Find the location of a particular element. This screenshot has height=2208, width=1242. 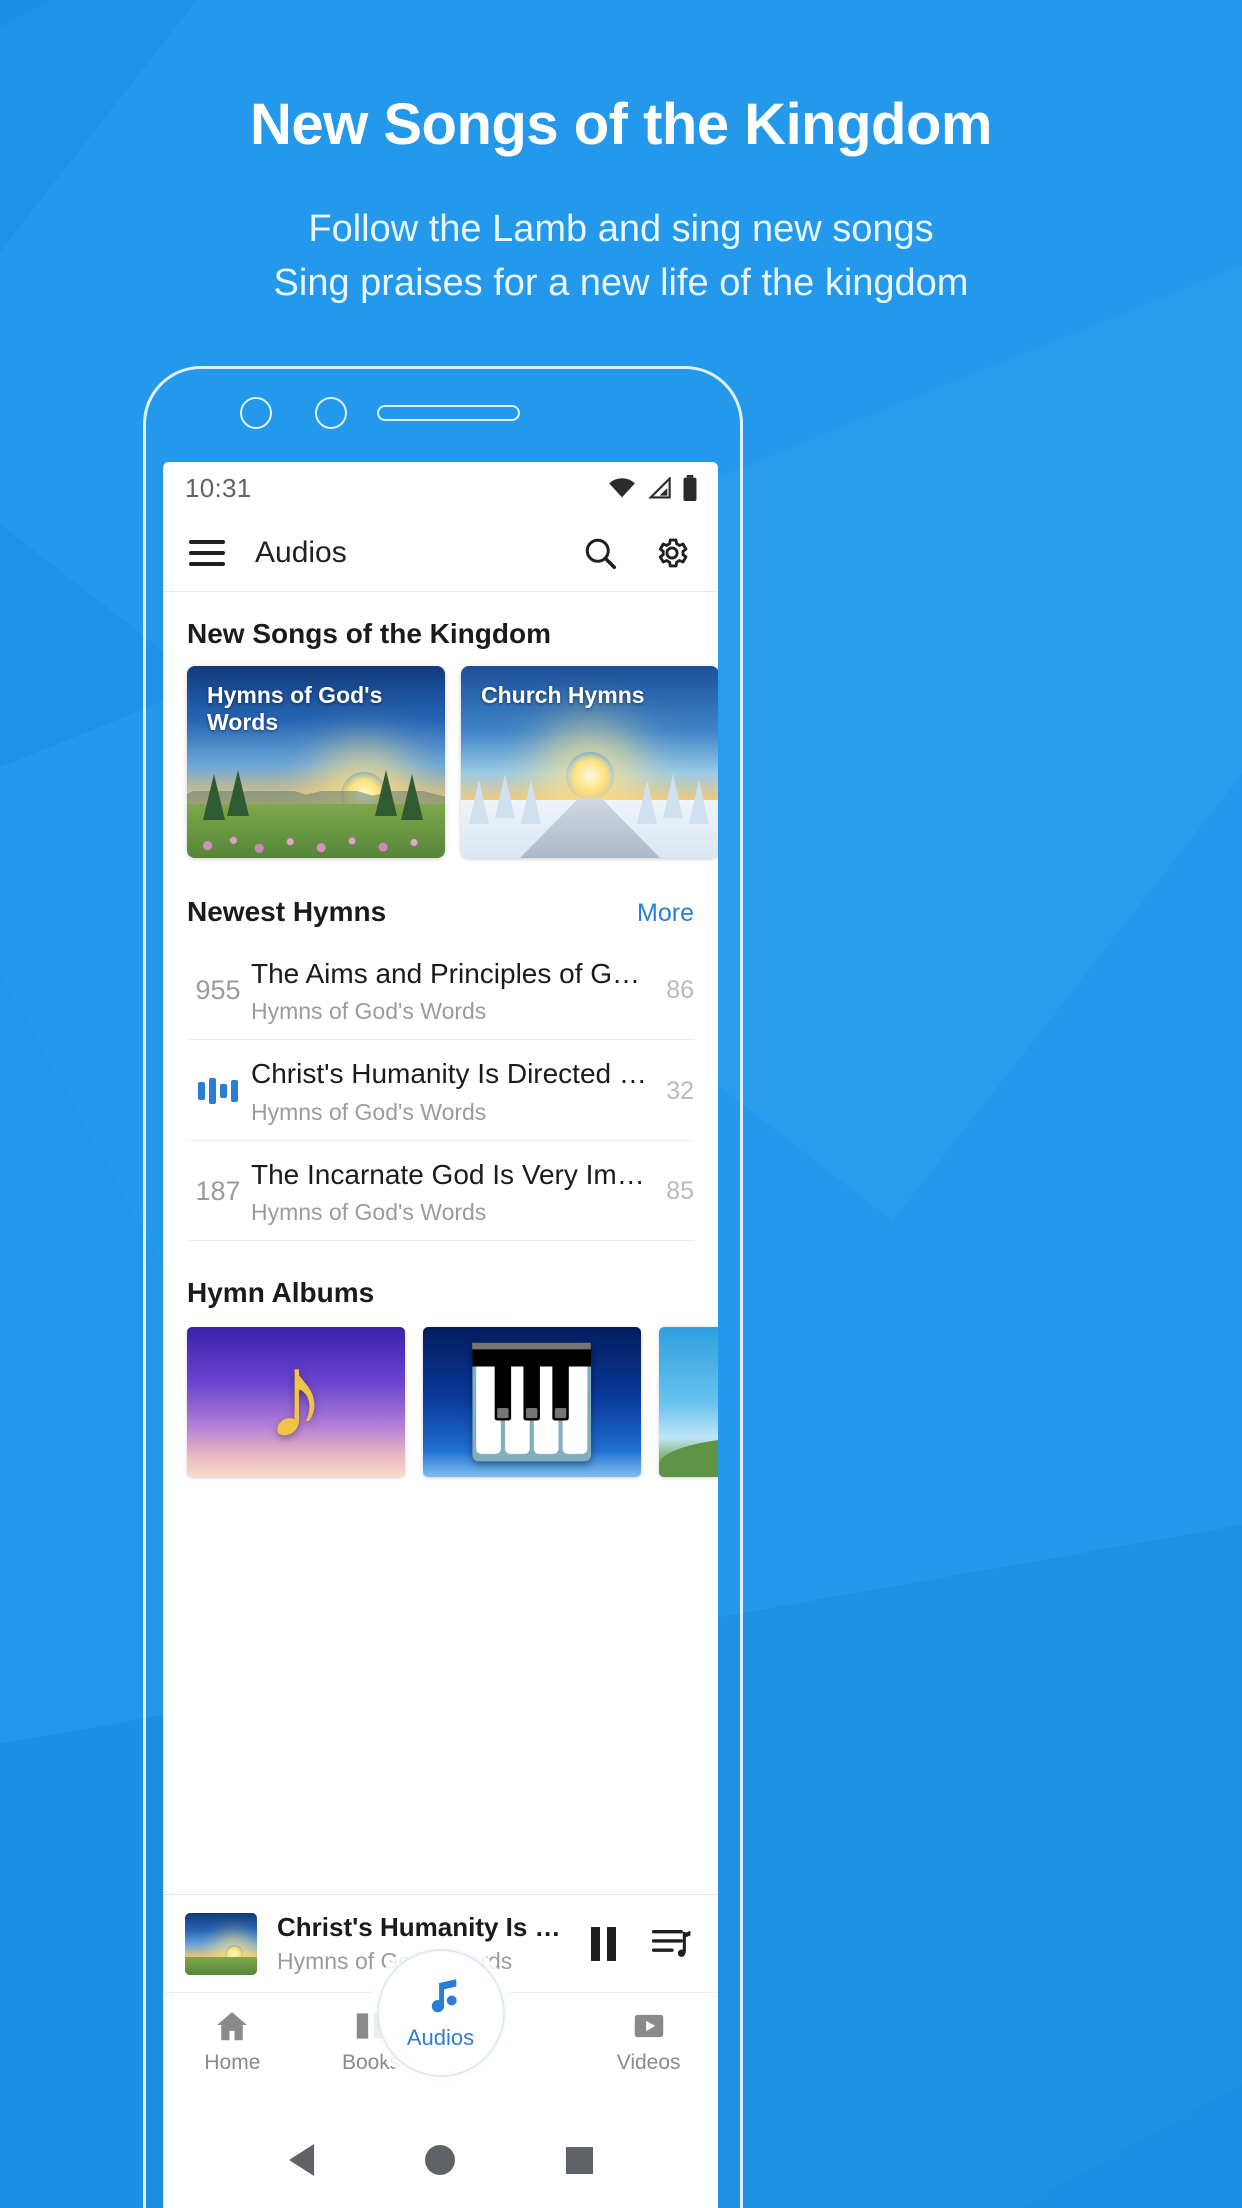

battery-icon is located at coordinates (690, 488).